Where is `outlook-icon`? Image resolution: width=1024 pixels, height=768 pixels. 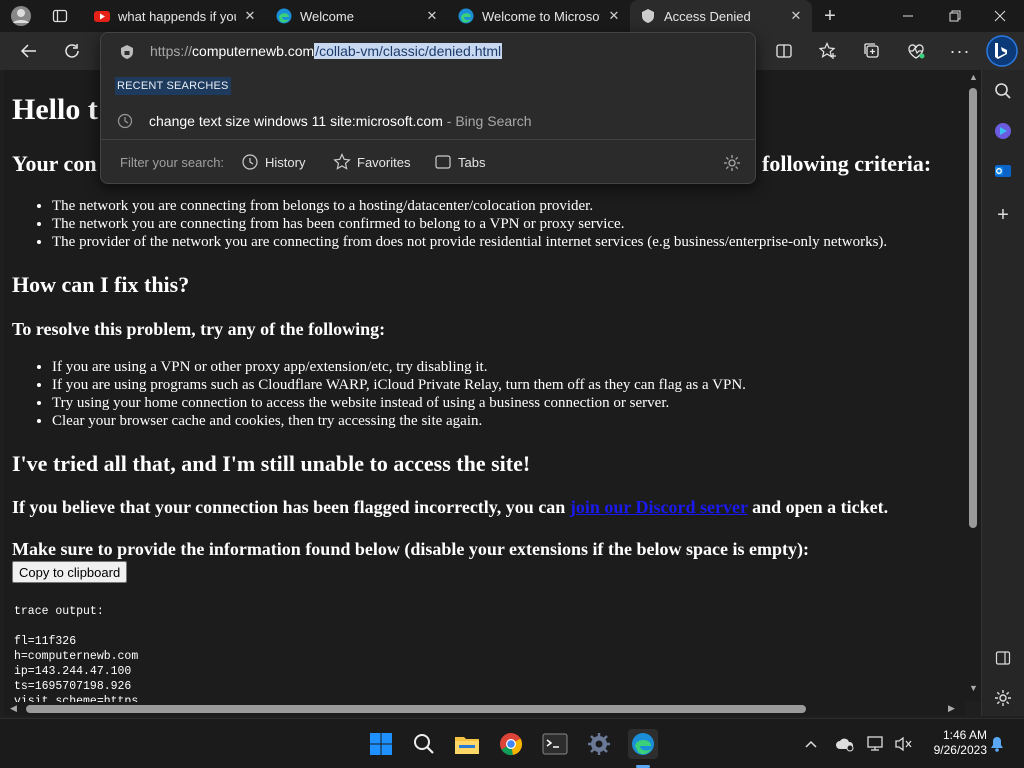
outlook-icon is located at coordinates (1003, 171).